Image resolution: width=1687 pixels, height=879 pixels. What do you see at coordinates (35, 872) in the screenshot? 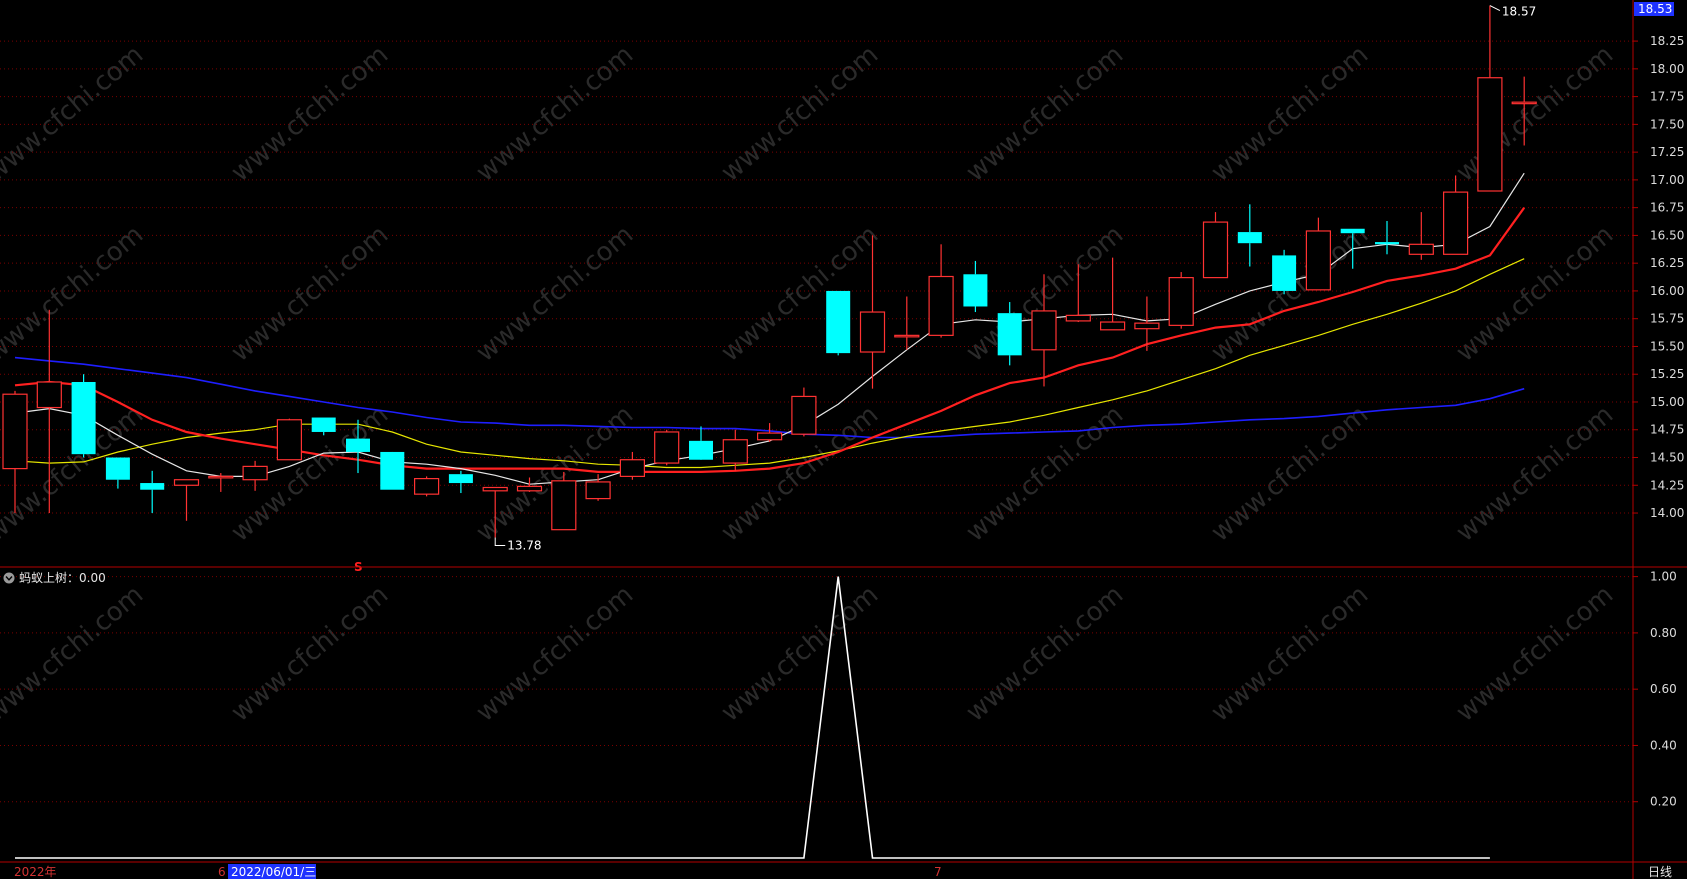
I see `year-label: 2022年` at bounding box center [35, 872].